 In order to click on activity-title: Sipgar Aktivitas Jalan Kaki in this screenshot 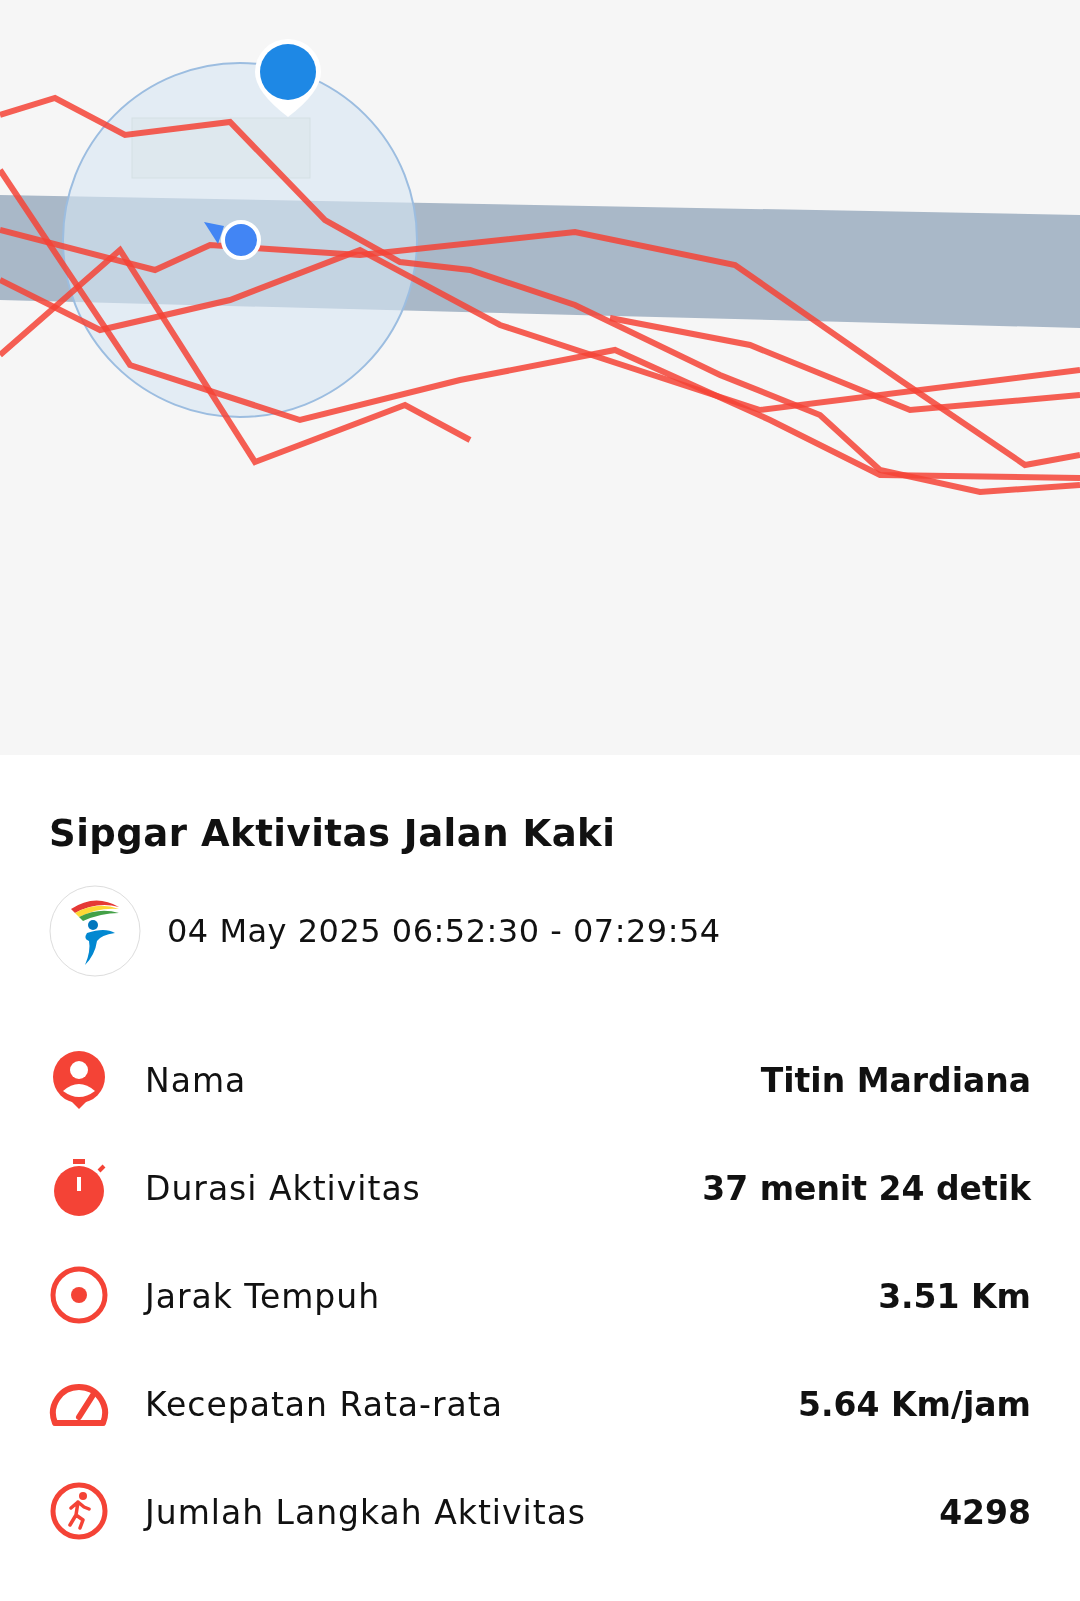, I will do `click(333, 834)`.